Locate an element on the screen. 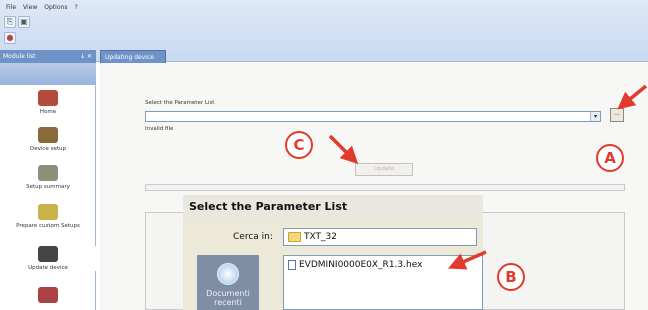  callout-b: B is located at coordinates (511, 277).